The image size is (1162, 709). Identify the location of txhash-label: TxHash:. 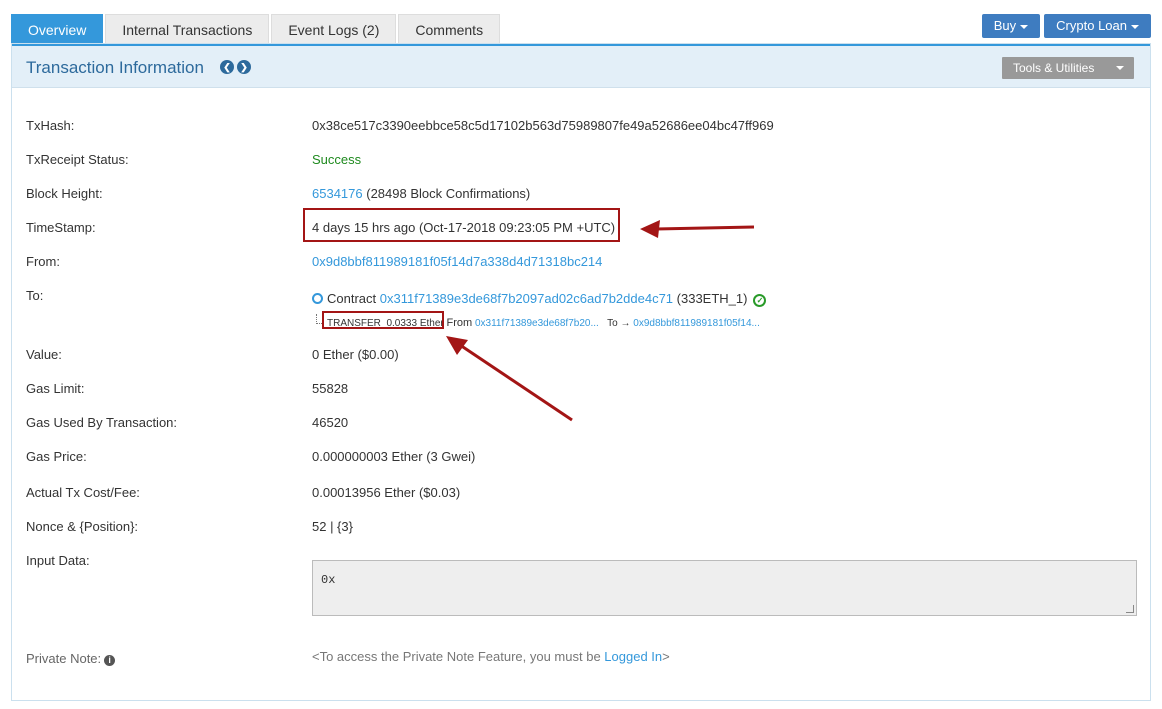
(50, 125).